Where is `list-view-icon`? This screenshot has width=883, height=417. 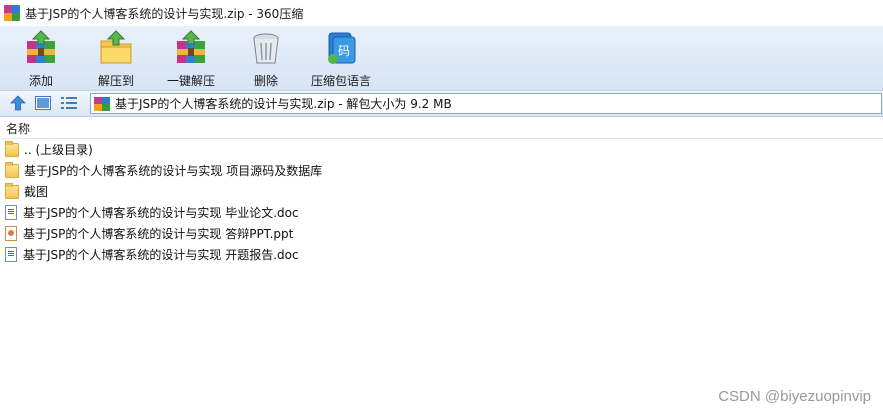
list-view-icon is located at coordinates (69, 103).